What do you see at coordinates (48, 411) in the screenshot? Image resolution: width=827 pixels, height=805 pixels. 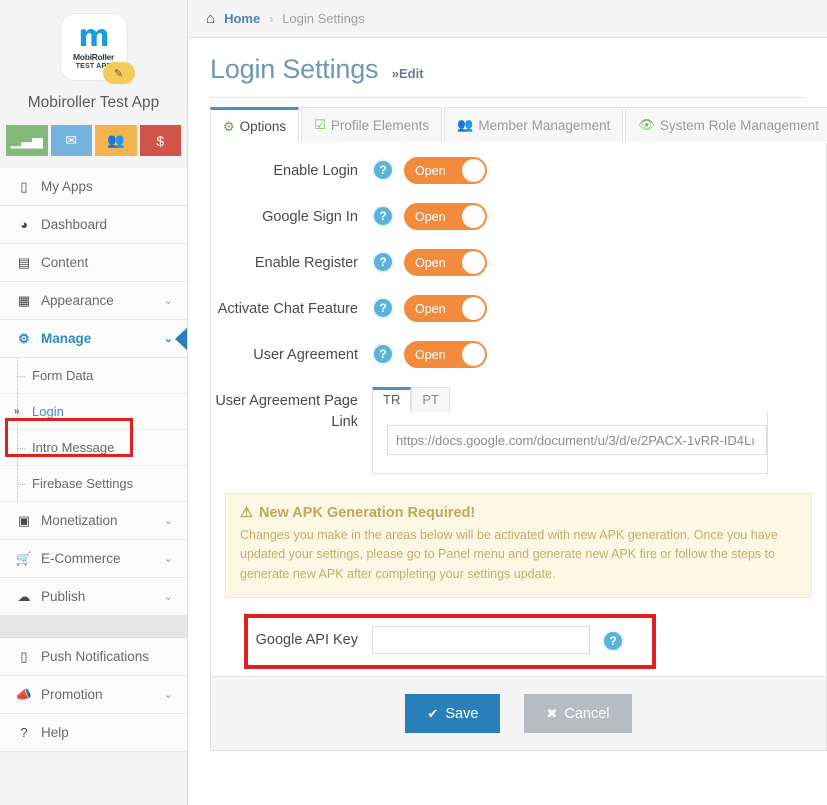 I see `sidebar-subitem-label: Login` at bounding box center [48, 411].